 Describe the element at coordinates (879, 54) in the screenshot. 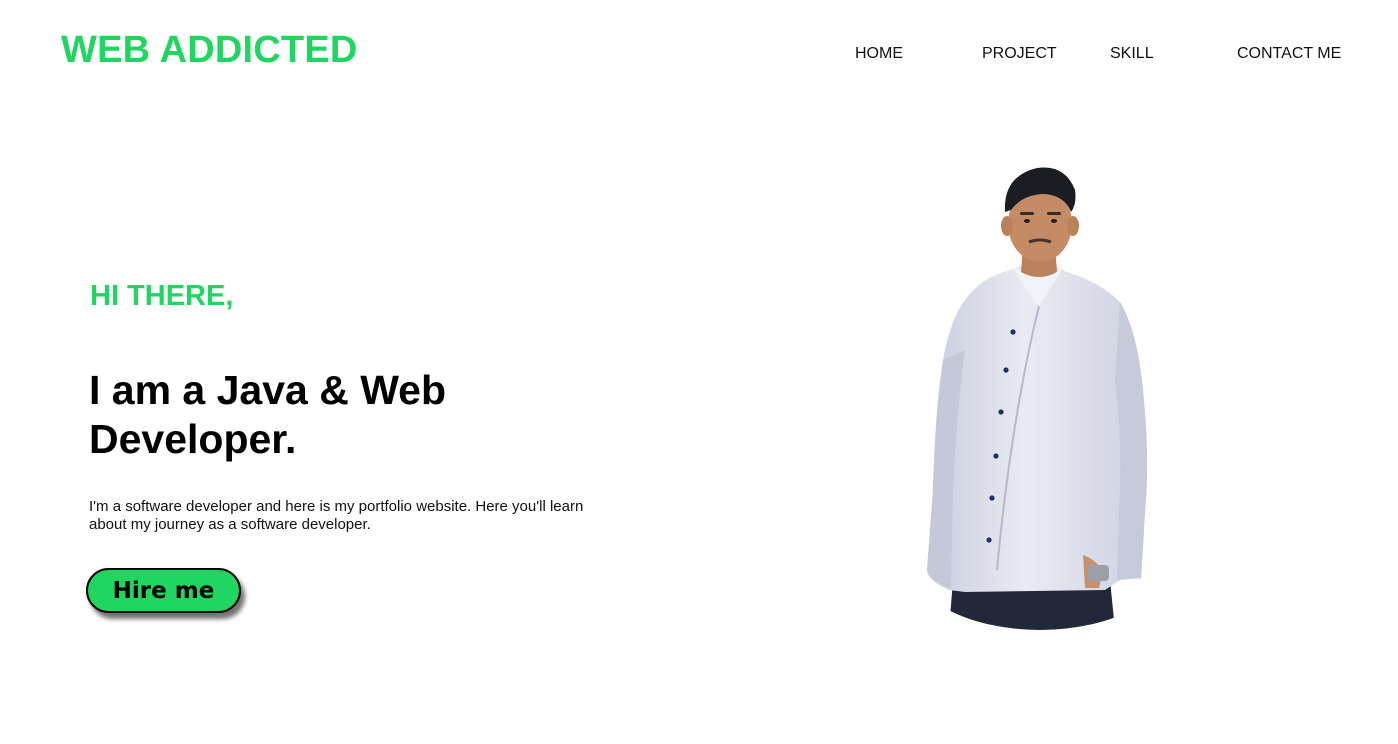

I see `nav-link-home: HOME` at that location.